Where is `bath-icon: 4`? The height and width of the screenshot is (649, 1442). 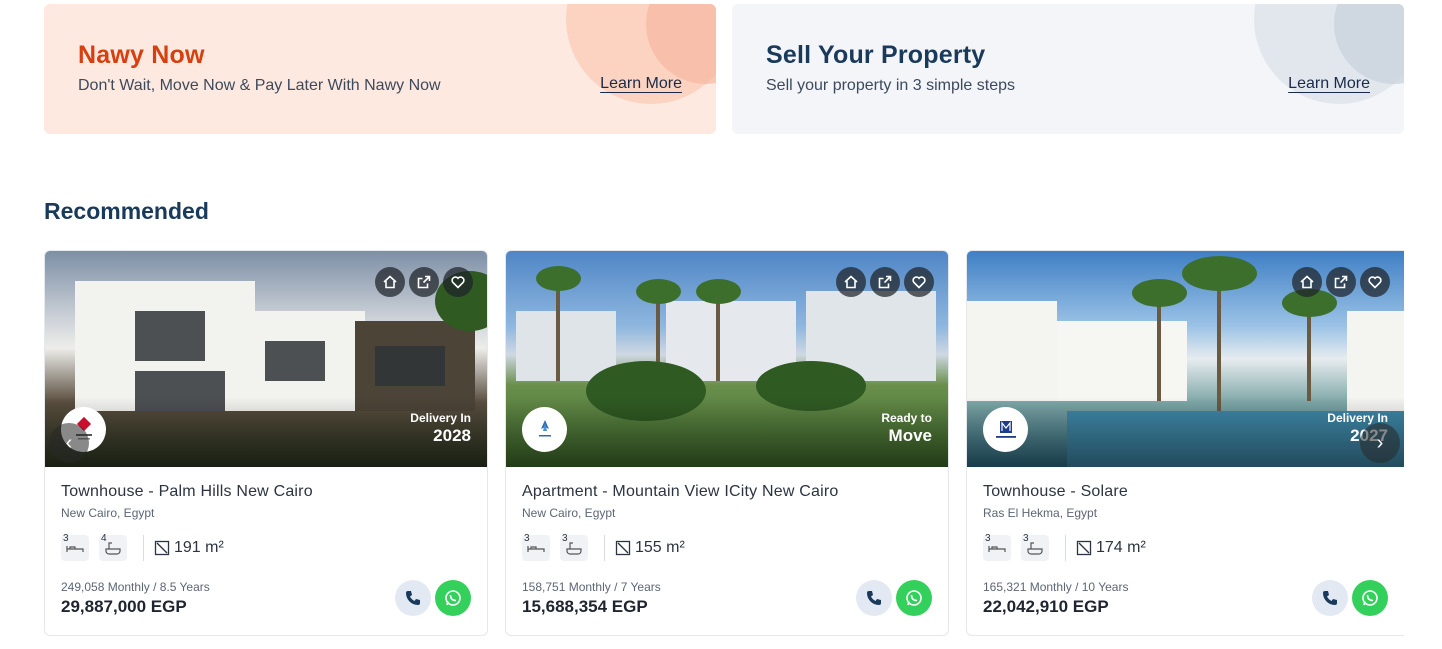
bath-icon: 4 is located at coordinates (113, 547).